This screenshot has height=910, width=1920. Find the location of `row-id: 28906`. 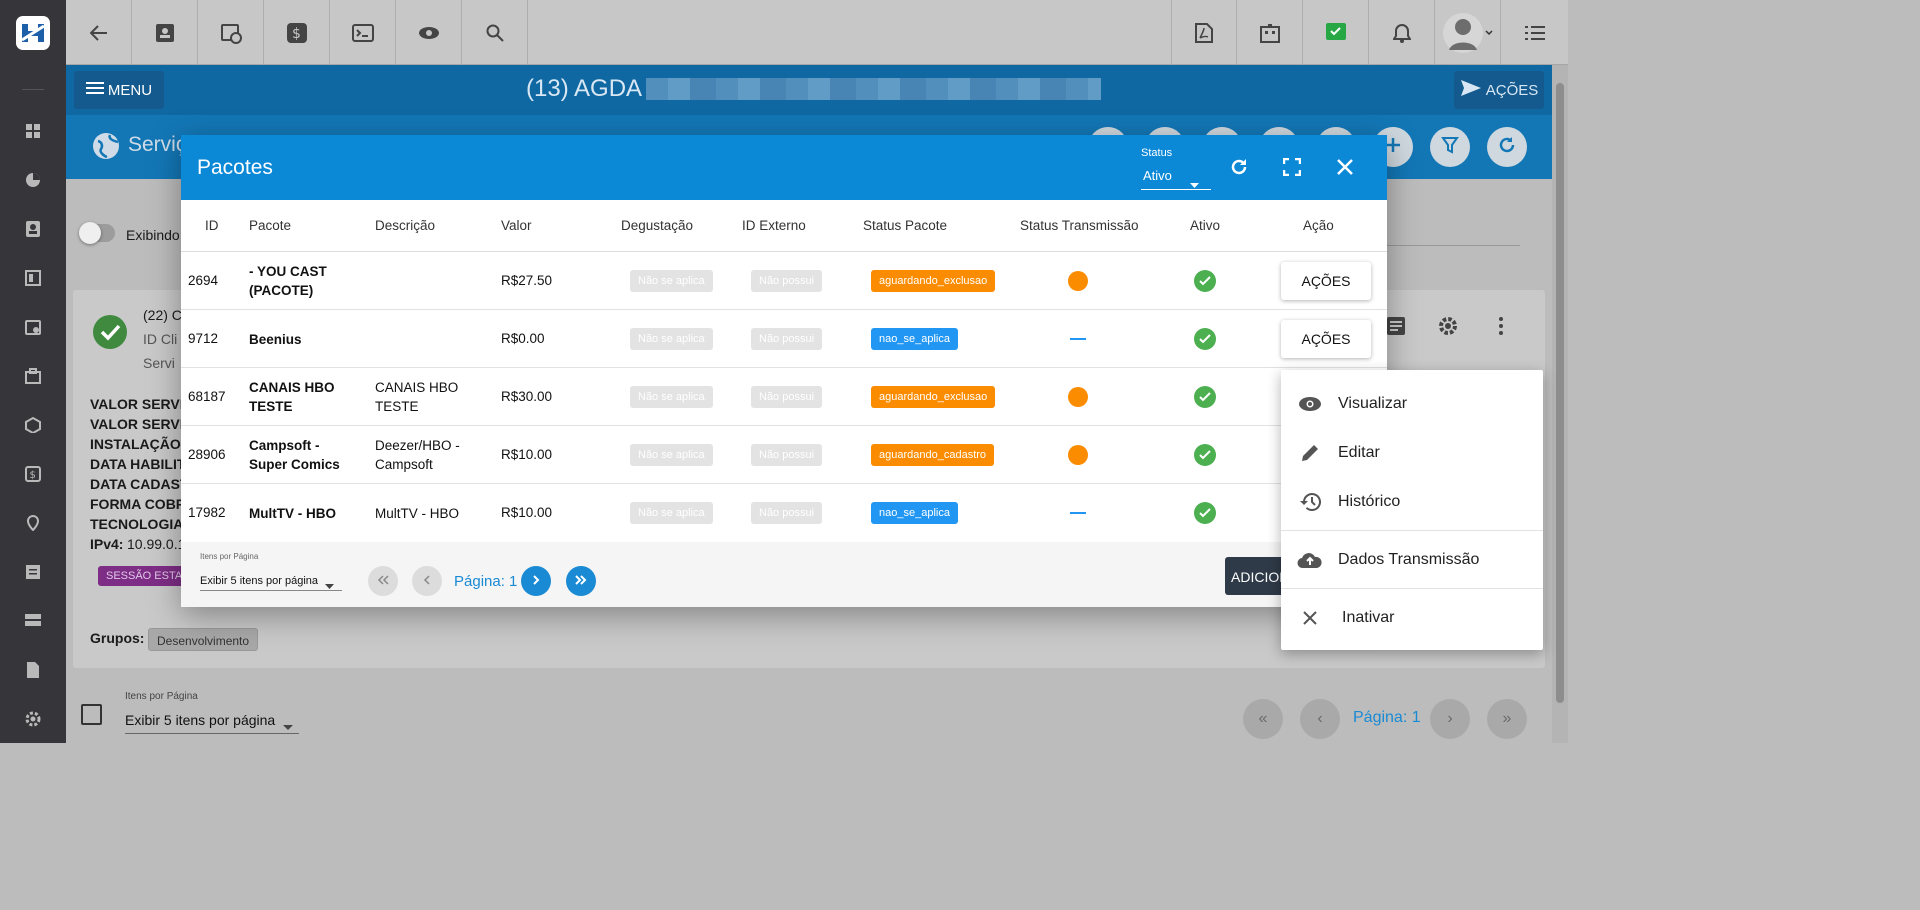

row-id: 28906 is located at coordinates (207, 454).